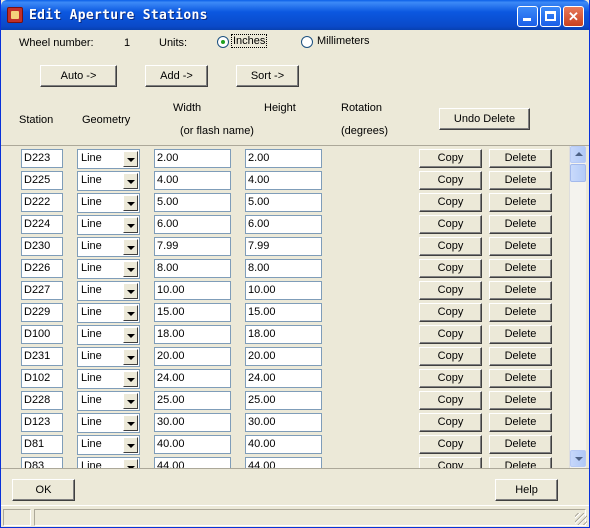  What do you see at coordinates (283, 224) in the screenshot?
I see `height-input: 6.00` at bounding box center [283, 224].